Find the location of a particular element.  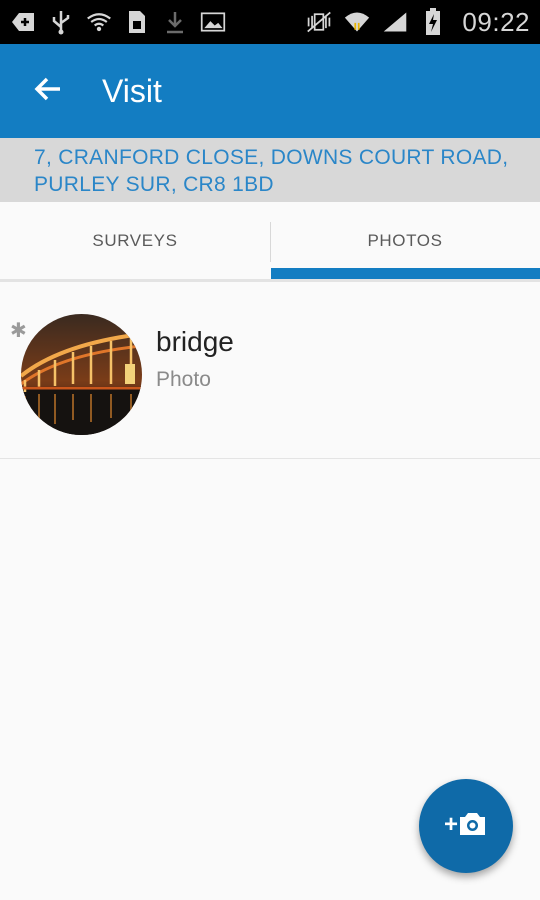

vibrate-mute-icon is located at coordinates (319, 22).